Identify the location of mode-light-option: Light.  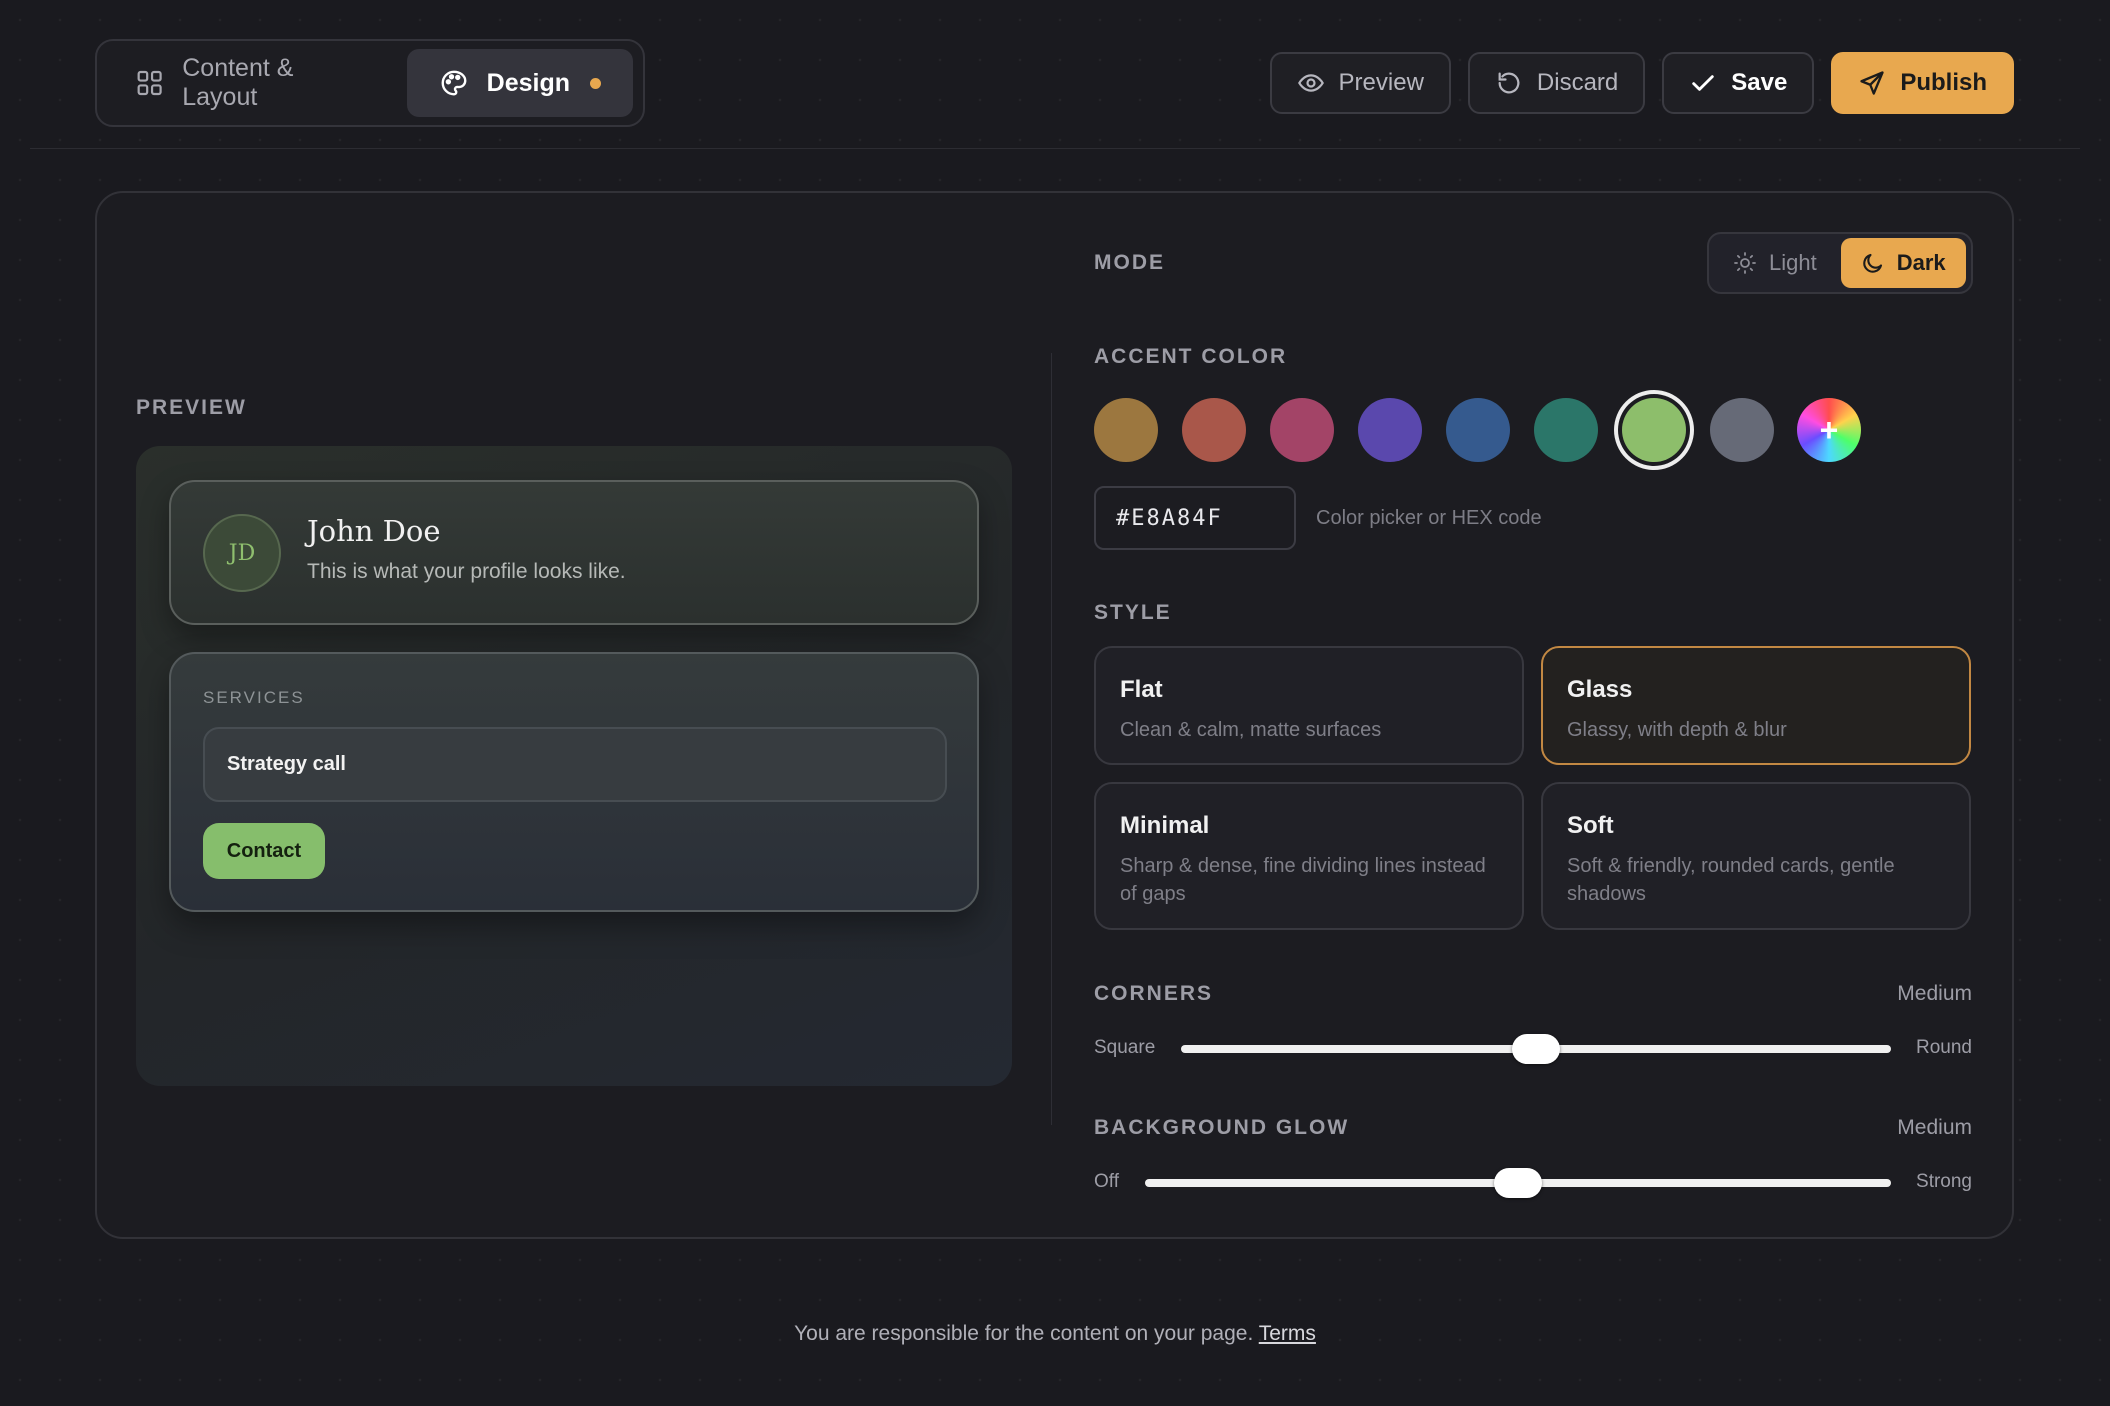
(1775, 263).